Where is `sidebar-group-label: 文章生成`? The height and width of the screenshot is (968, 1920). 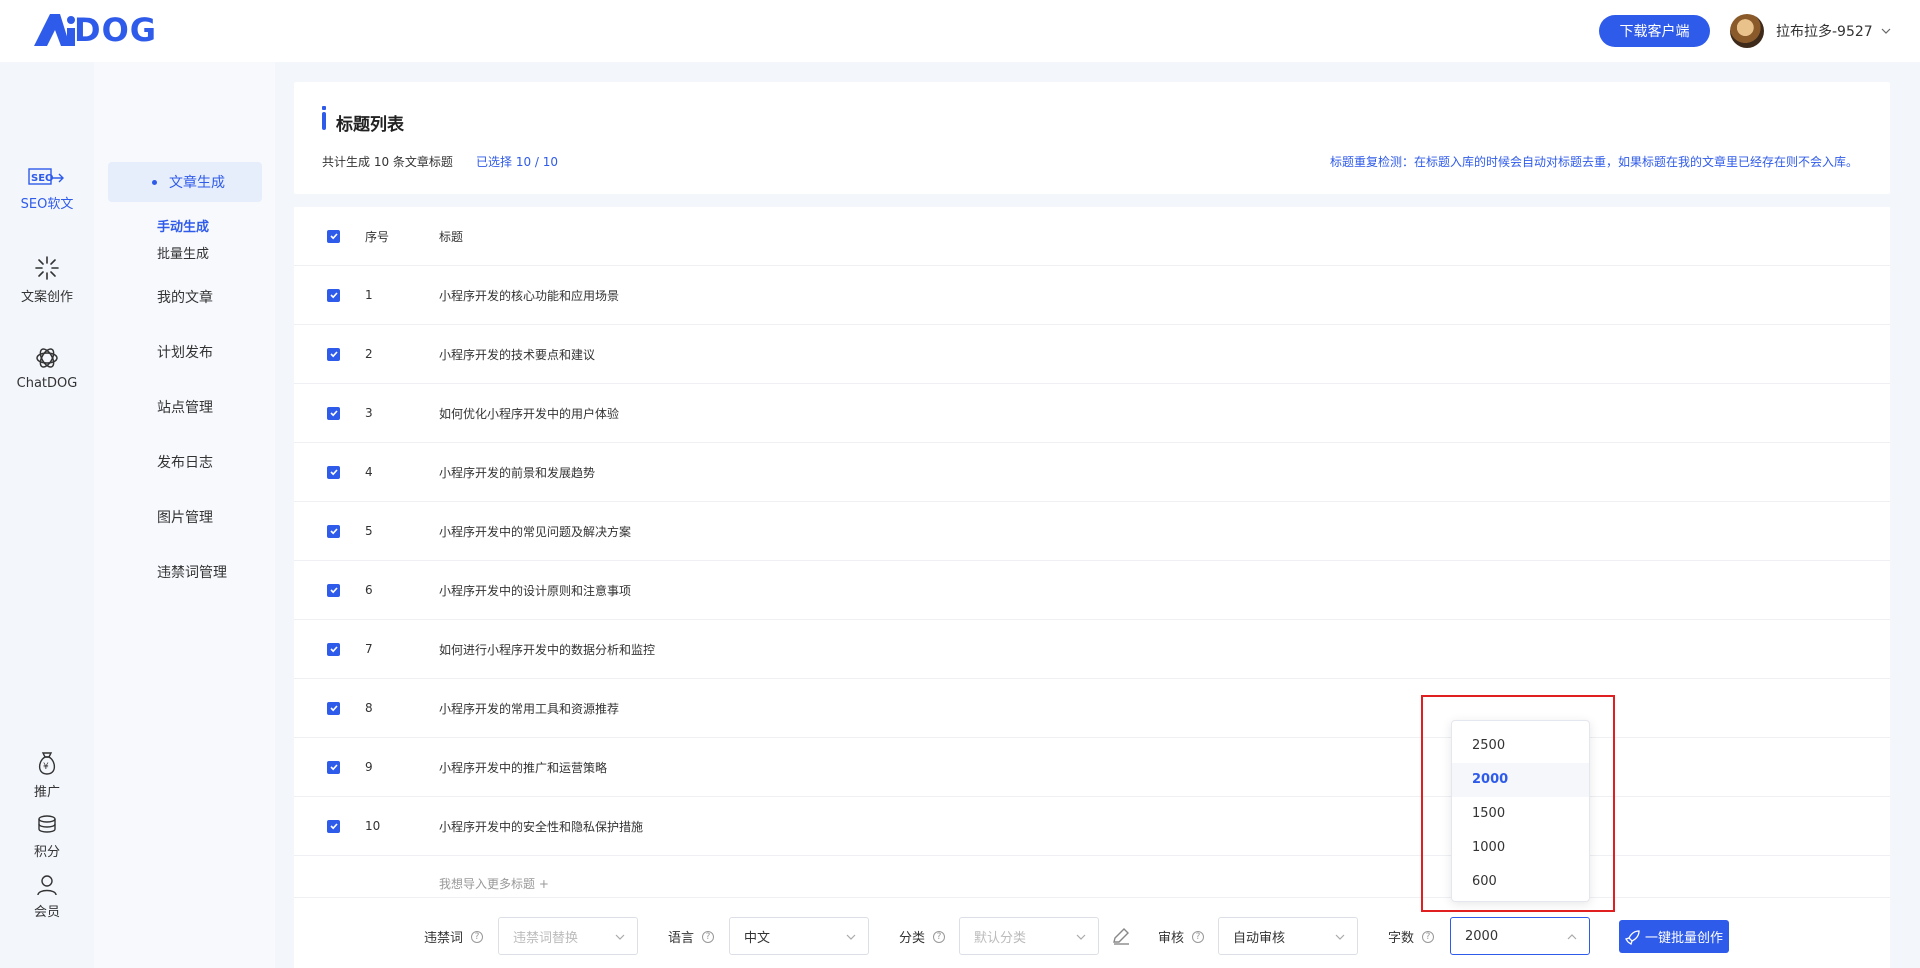
sidebar-group-label: 文章生成 is located at coordinates (197, 183).